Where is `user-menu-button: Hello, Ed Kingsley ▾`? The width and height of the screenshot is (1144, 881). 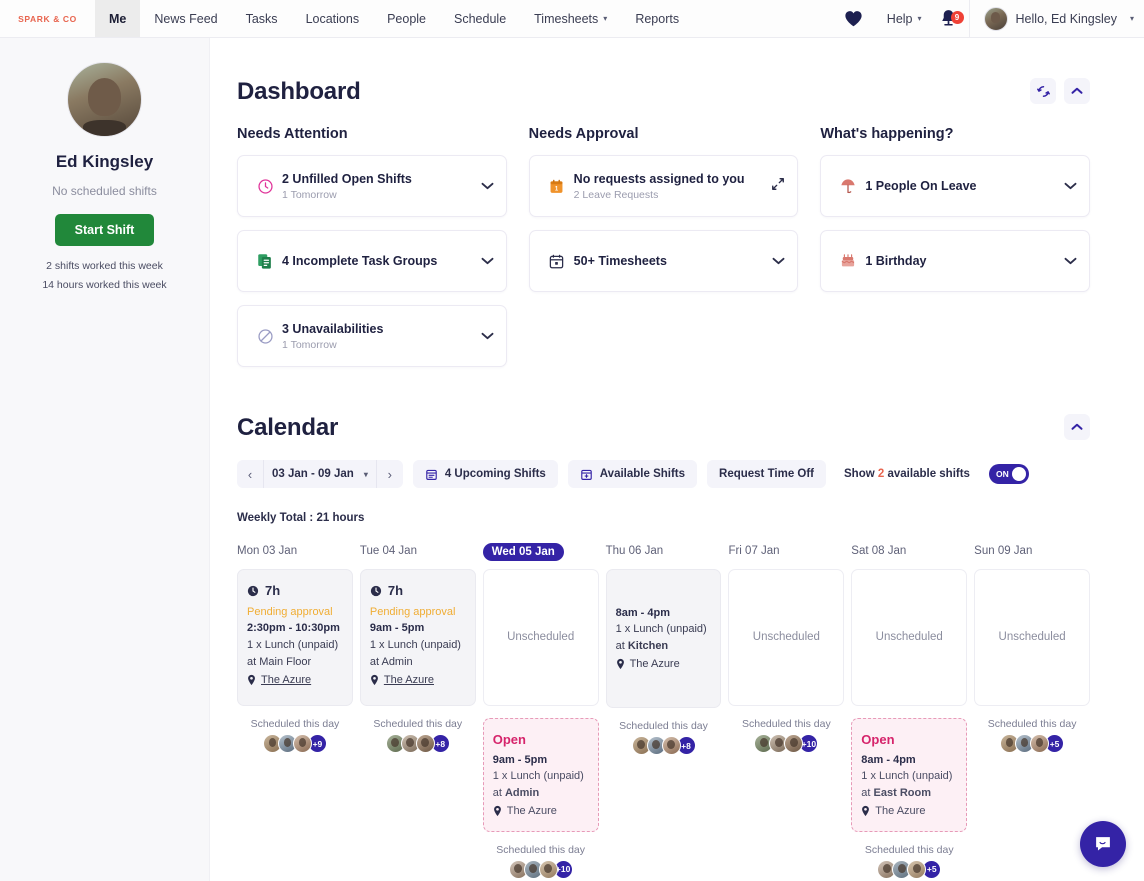 user-menu-button: Hello, Ed Kingsley ▾ is located at coordinates (1051, 19).